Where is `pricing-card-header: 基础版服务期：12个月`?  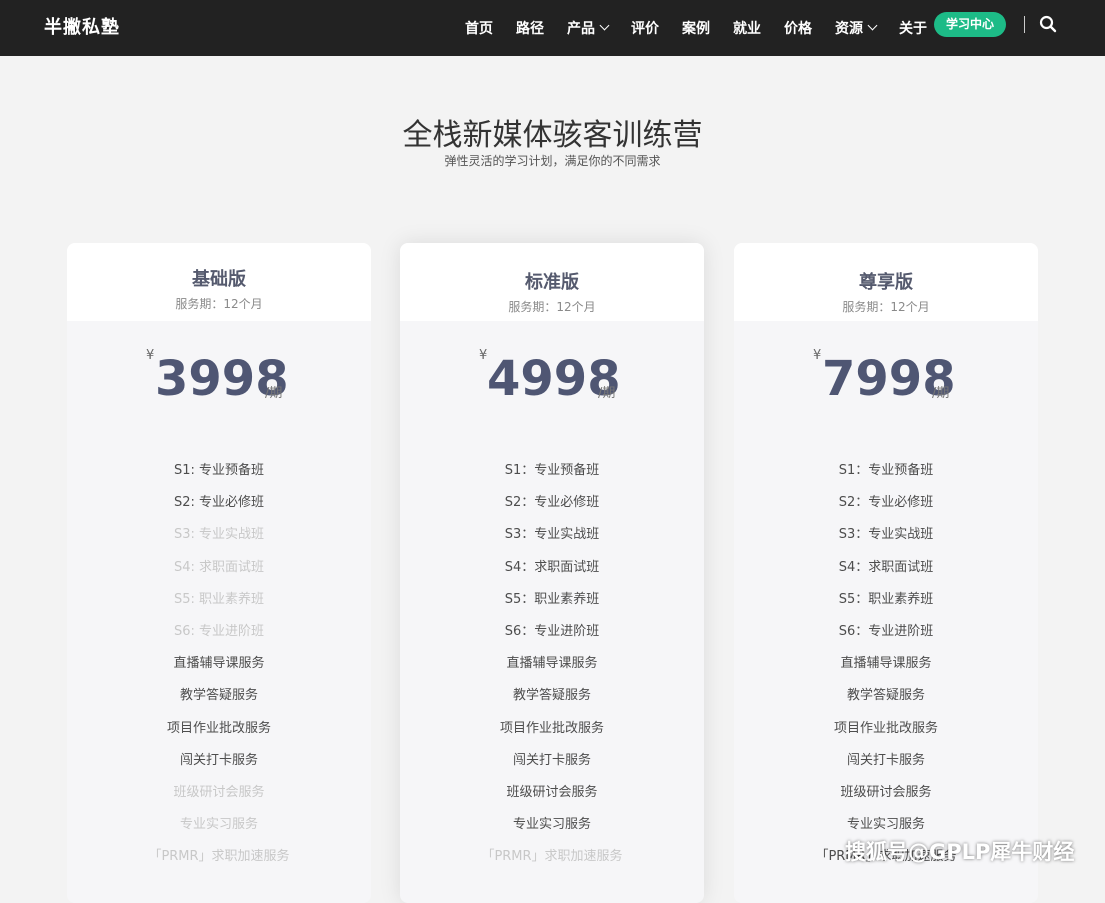
pricing-card-header: 基础版服务期：12个月 is located at coordinates (219, 282).